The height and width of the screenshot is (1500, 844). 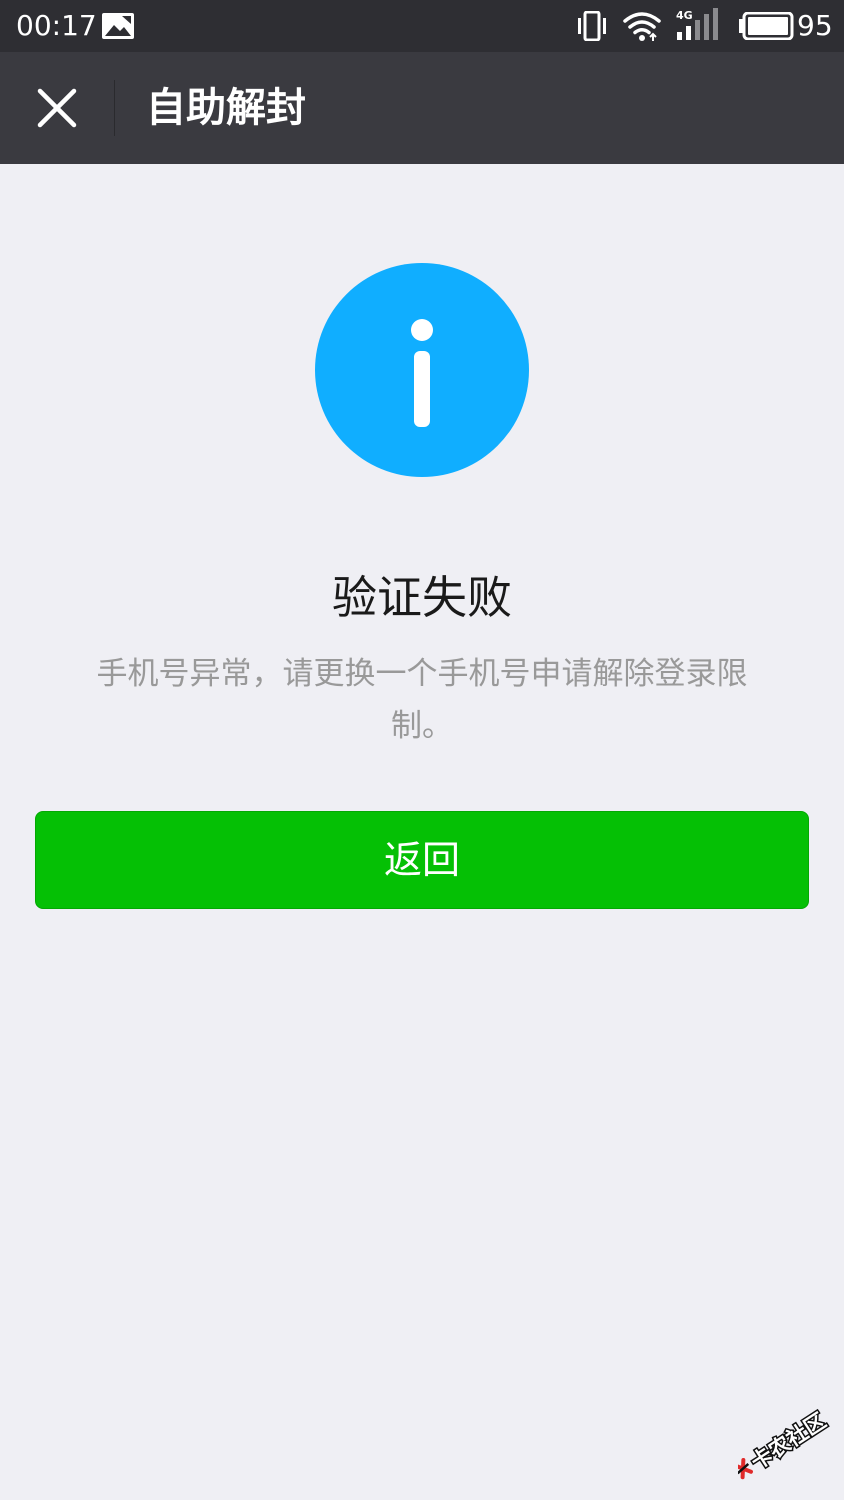 What do you see at coordinates (422, 108) in the screenshot?
I see `nav-bar: 自助解封` at bounding box center [422, 108].